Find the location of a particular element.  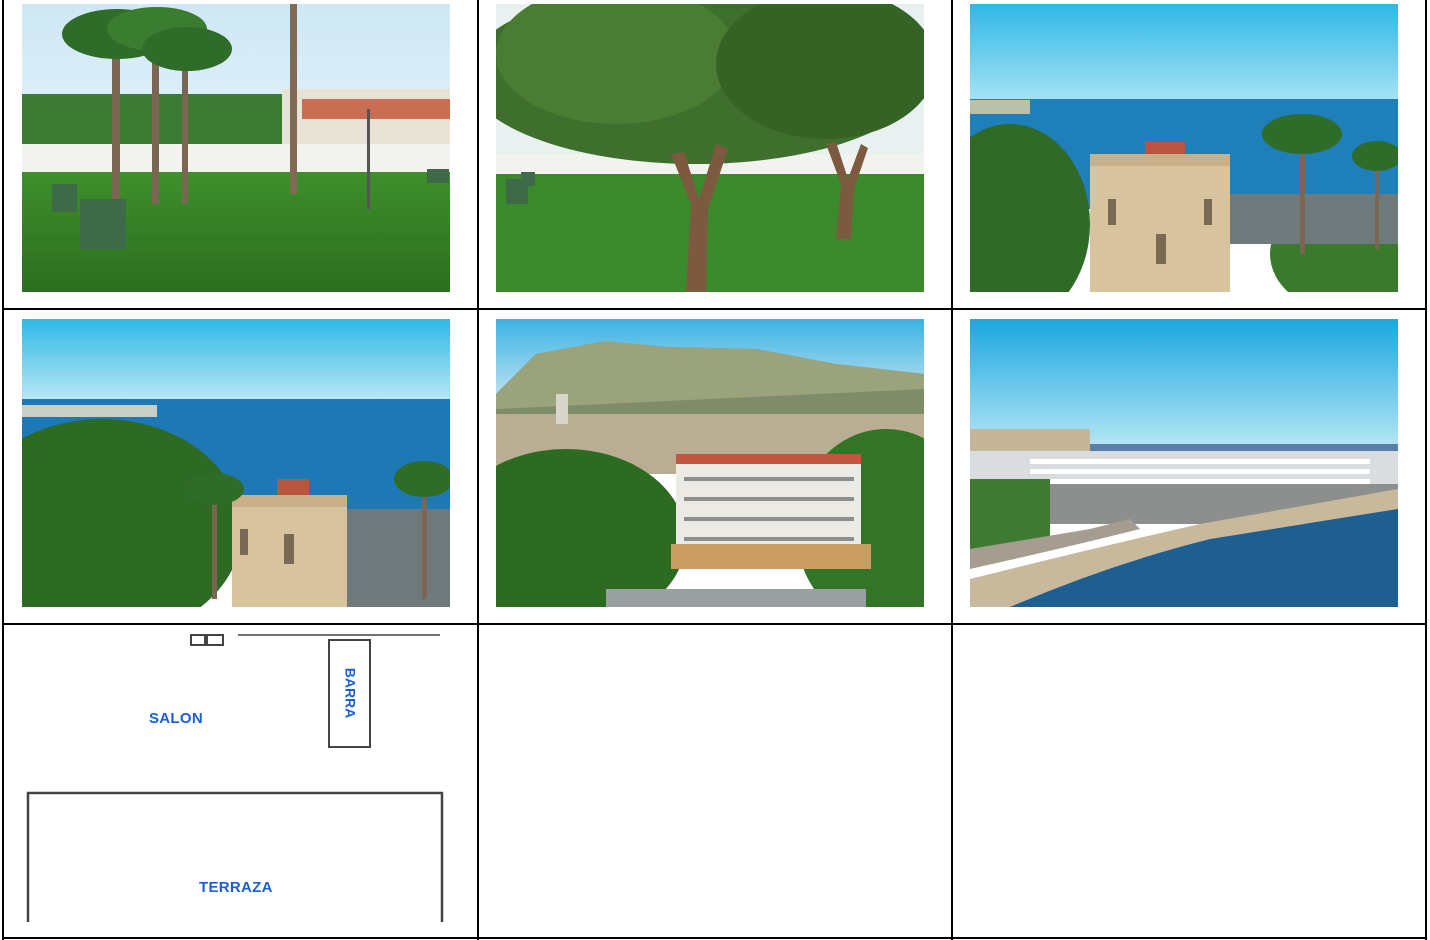

floor-plan: SALON BARRA TERRAZA is located at coordinates (240, 781).